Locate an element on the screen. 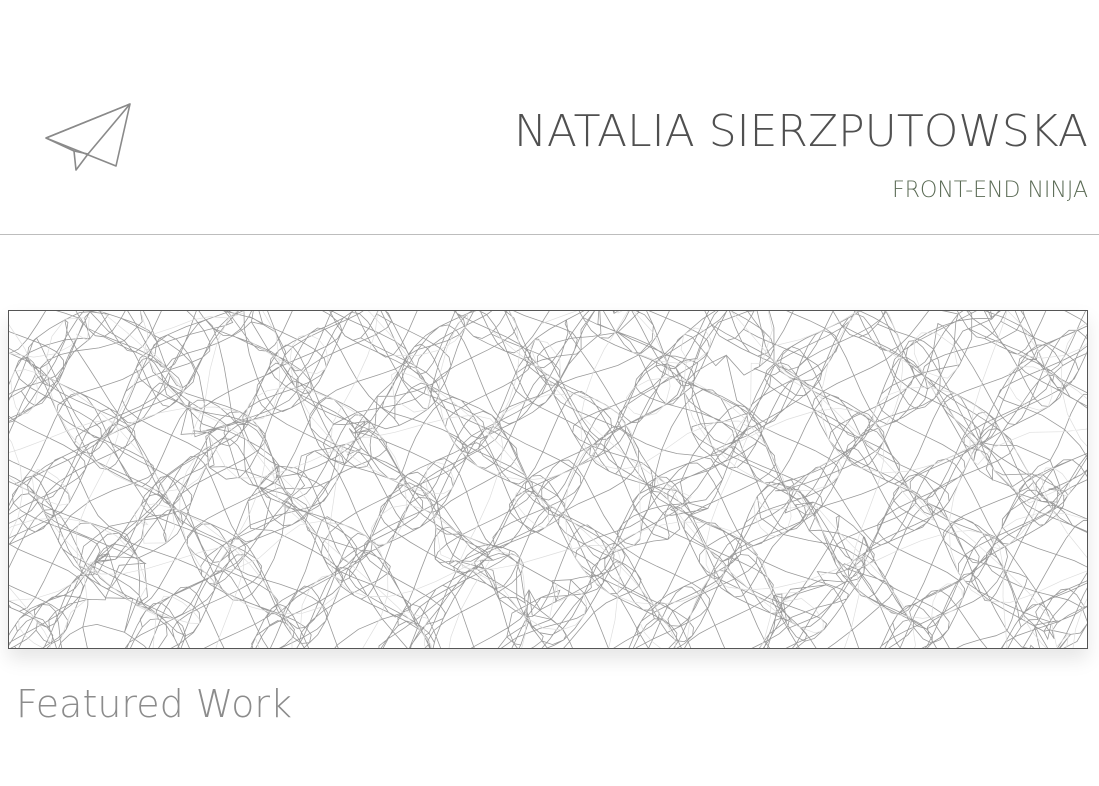 The width and height of the screenshot is (1099, 786). paper-plane-icon is located at coordinates (89, 138).